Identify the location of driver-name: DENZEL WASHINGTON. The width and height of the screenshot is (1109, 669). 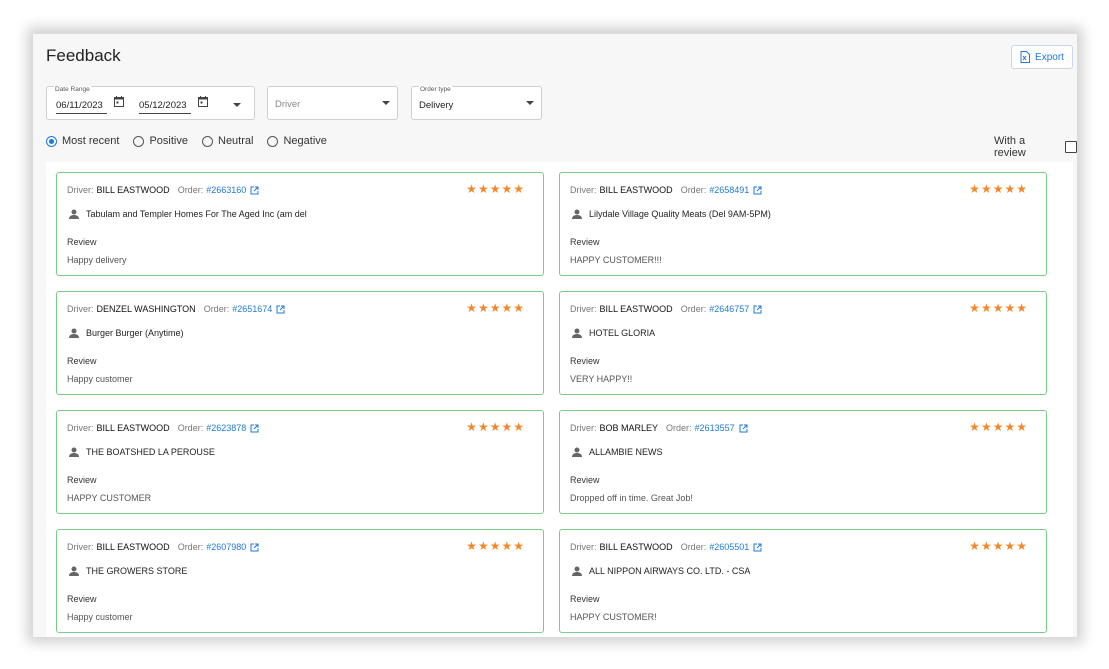
(146, 309).